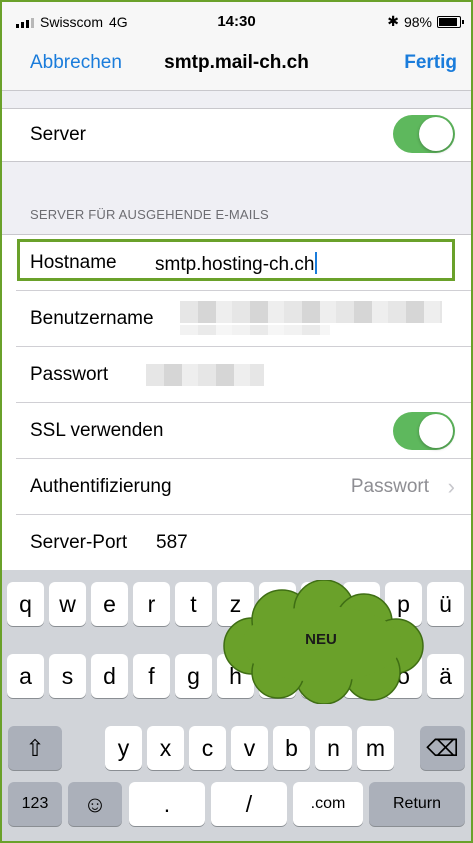  Describe the element at coordinates (35, 748) in the screenshot. I see `shift-key: ⇧` at that location.